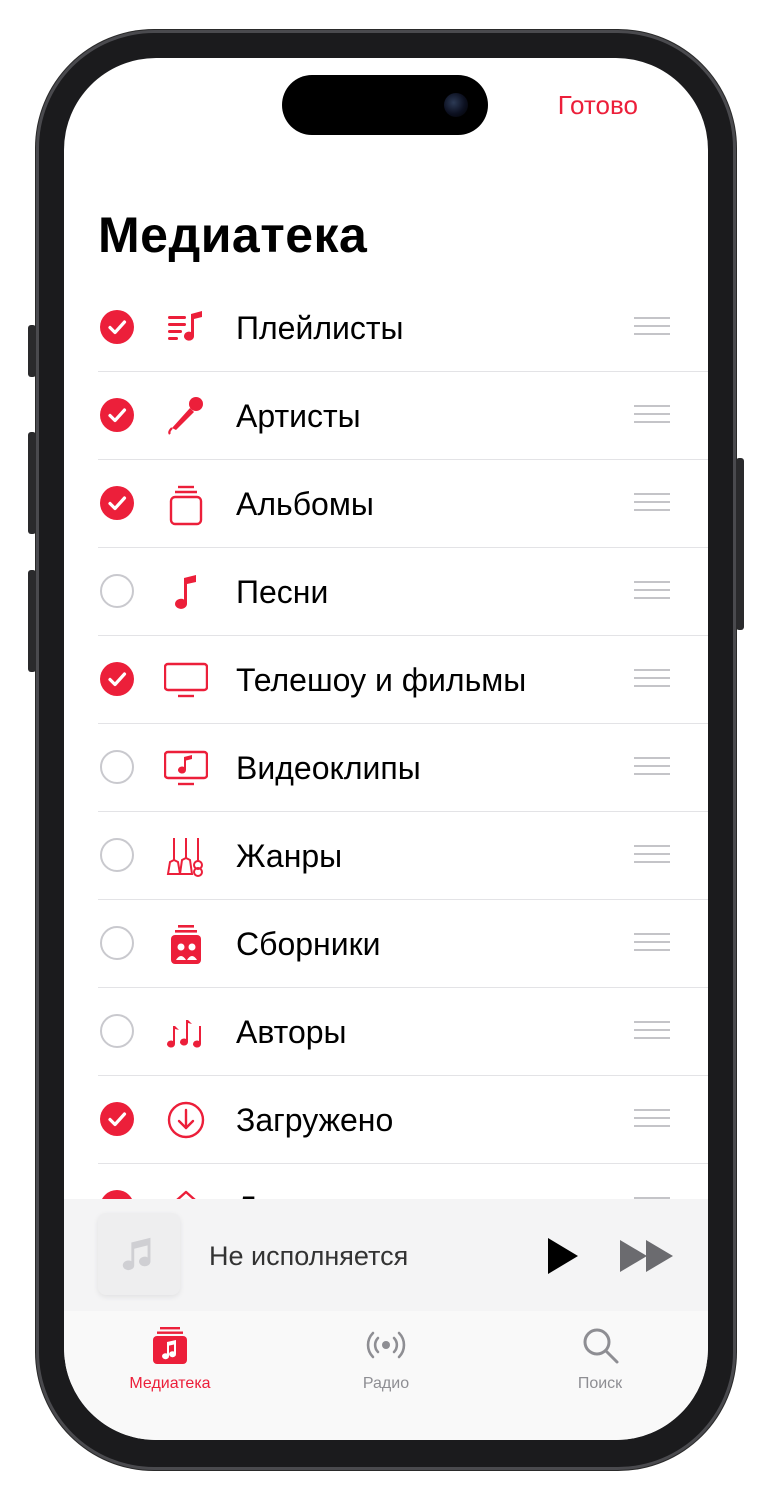 The image size is (771, 1494). What do you see at coordinates (305, 504) in the screenshot?
I see `list-item-label: Альбомы` at bounding box center [305, 504].